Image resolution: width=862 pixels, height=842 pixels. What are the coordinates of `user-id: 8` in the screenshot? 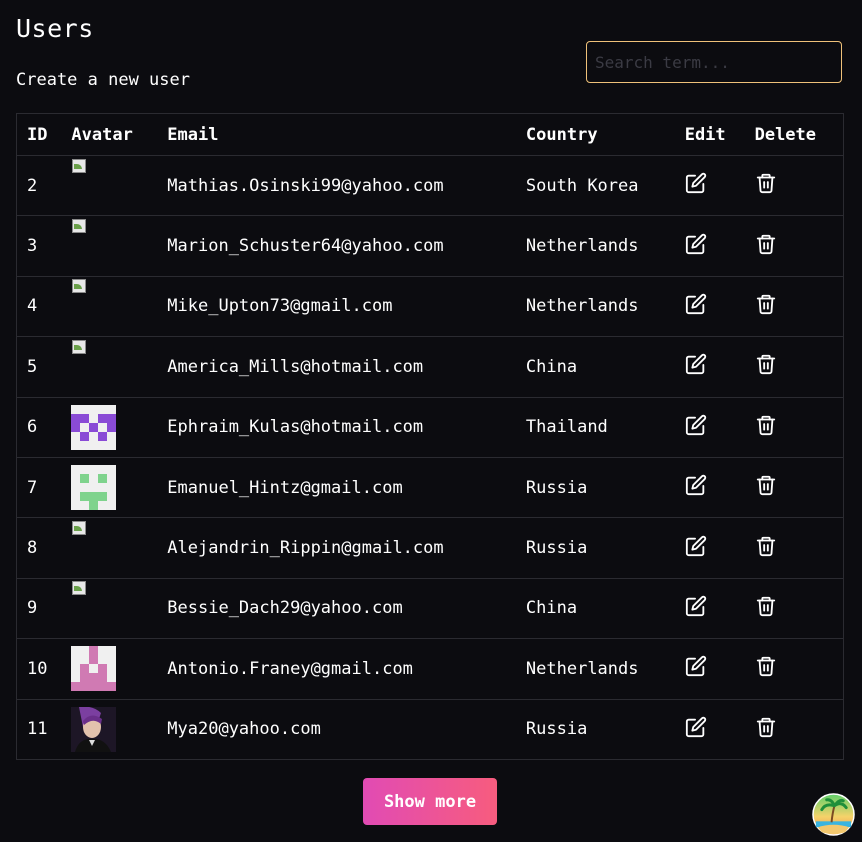 It's located at (39, 548).